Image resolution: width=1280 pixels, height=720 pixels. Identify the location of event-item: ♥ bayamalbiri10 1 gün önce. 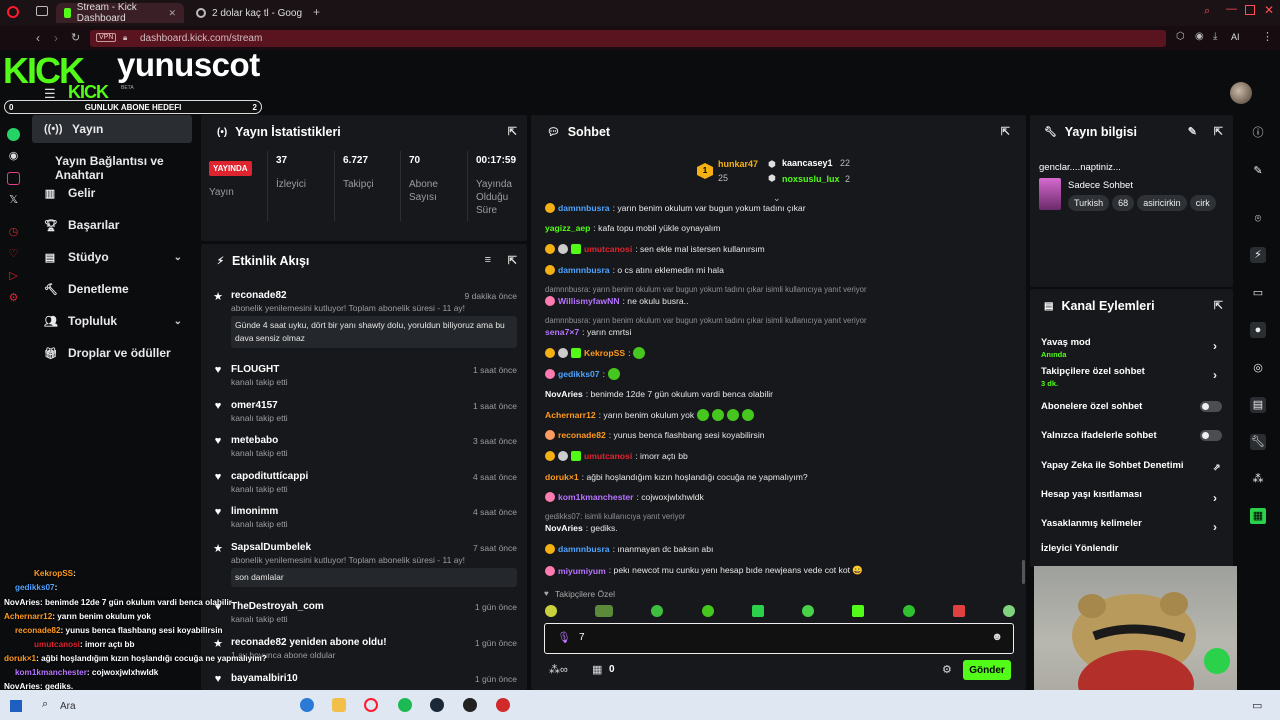
(364, 681).